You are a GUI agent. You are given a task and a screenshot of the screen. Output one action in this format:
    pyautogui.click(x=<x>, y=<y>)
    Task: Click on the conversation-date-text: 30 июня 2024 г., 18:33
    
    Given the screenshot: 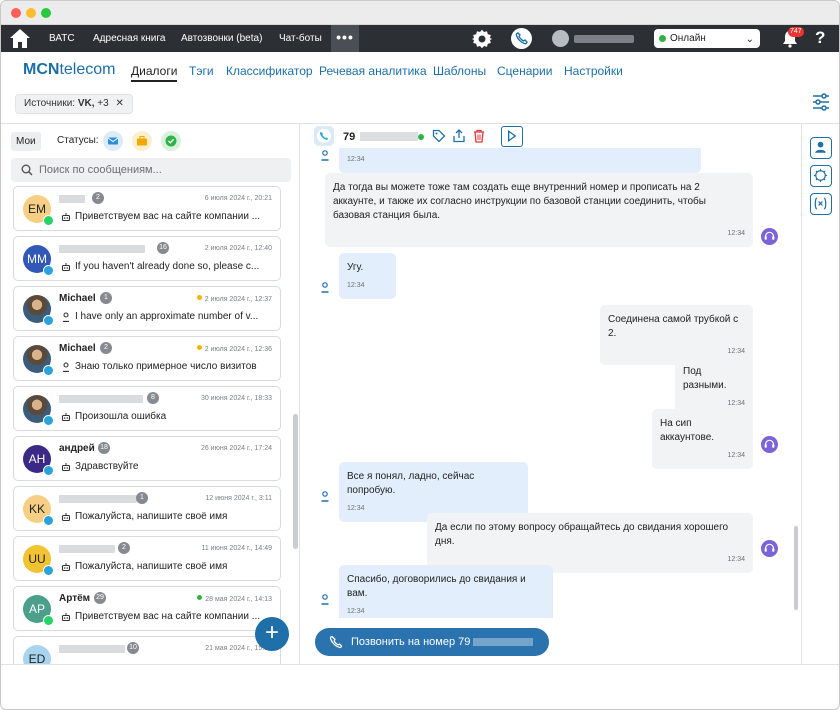 What is the action you would take?
    pyautogui.click(x=236, y=398)
    